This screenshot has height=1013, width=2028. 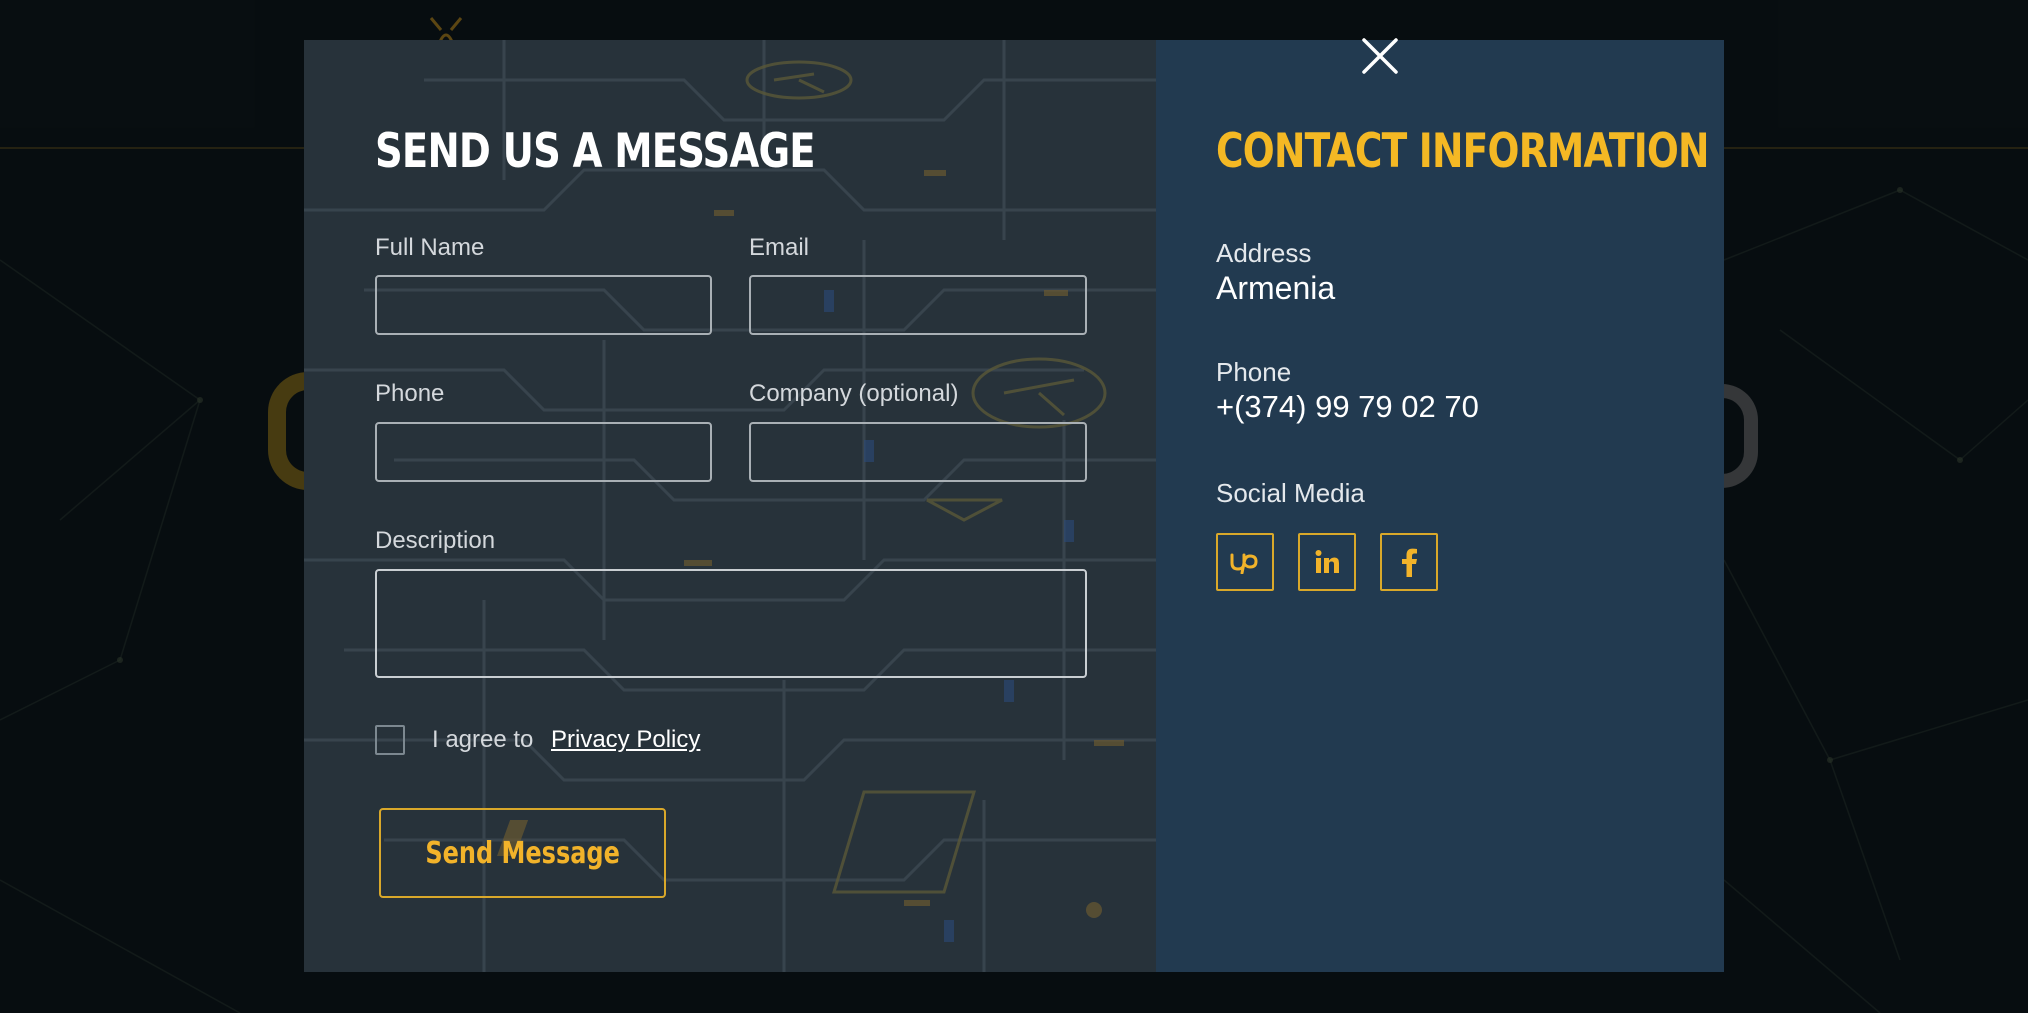 What do you see at coordinates (435, 540) in the screenshot?
I see `description-label: Description` at bounding box center [435, 540].